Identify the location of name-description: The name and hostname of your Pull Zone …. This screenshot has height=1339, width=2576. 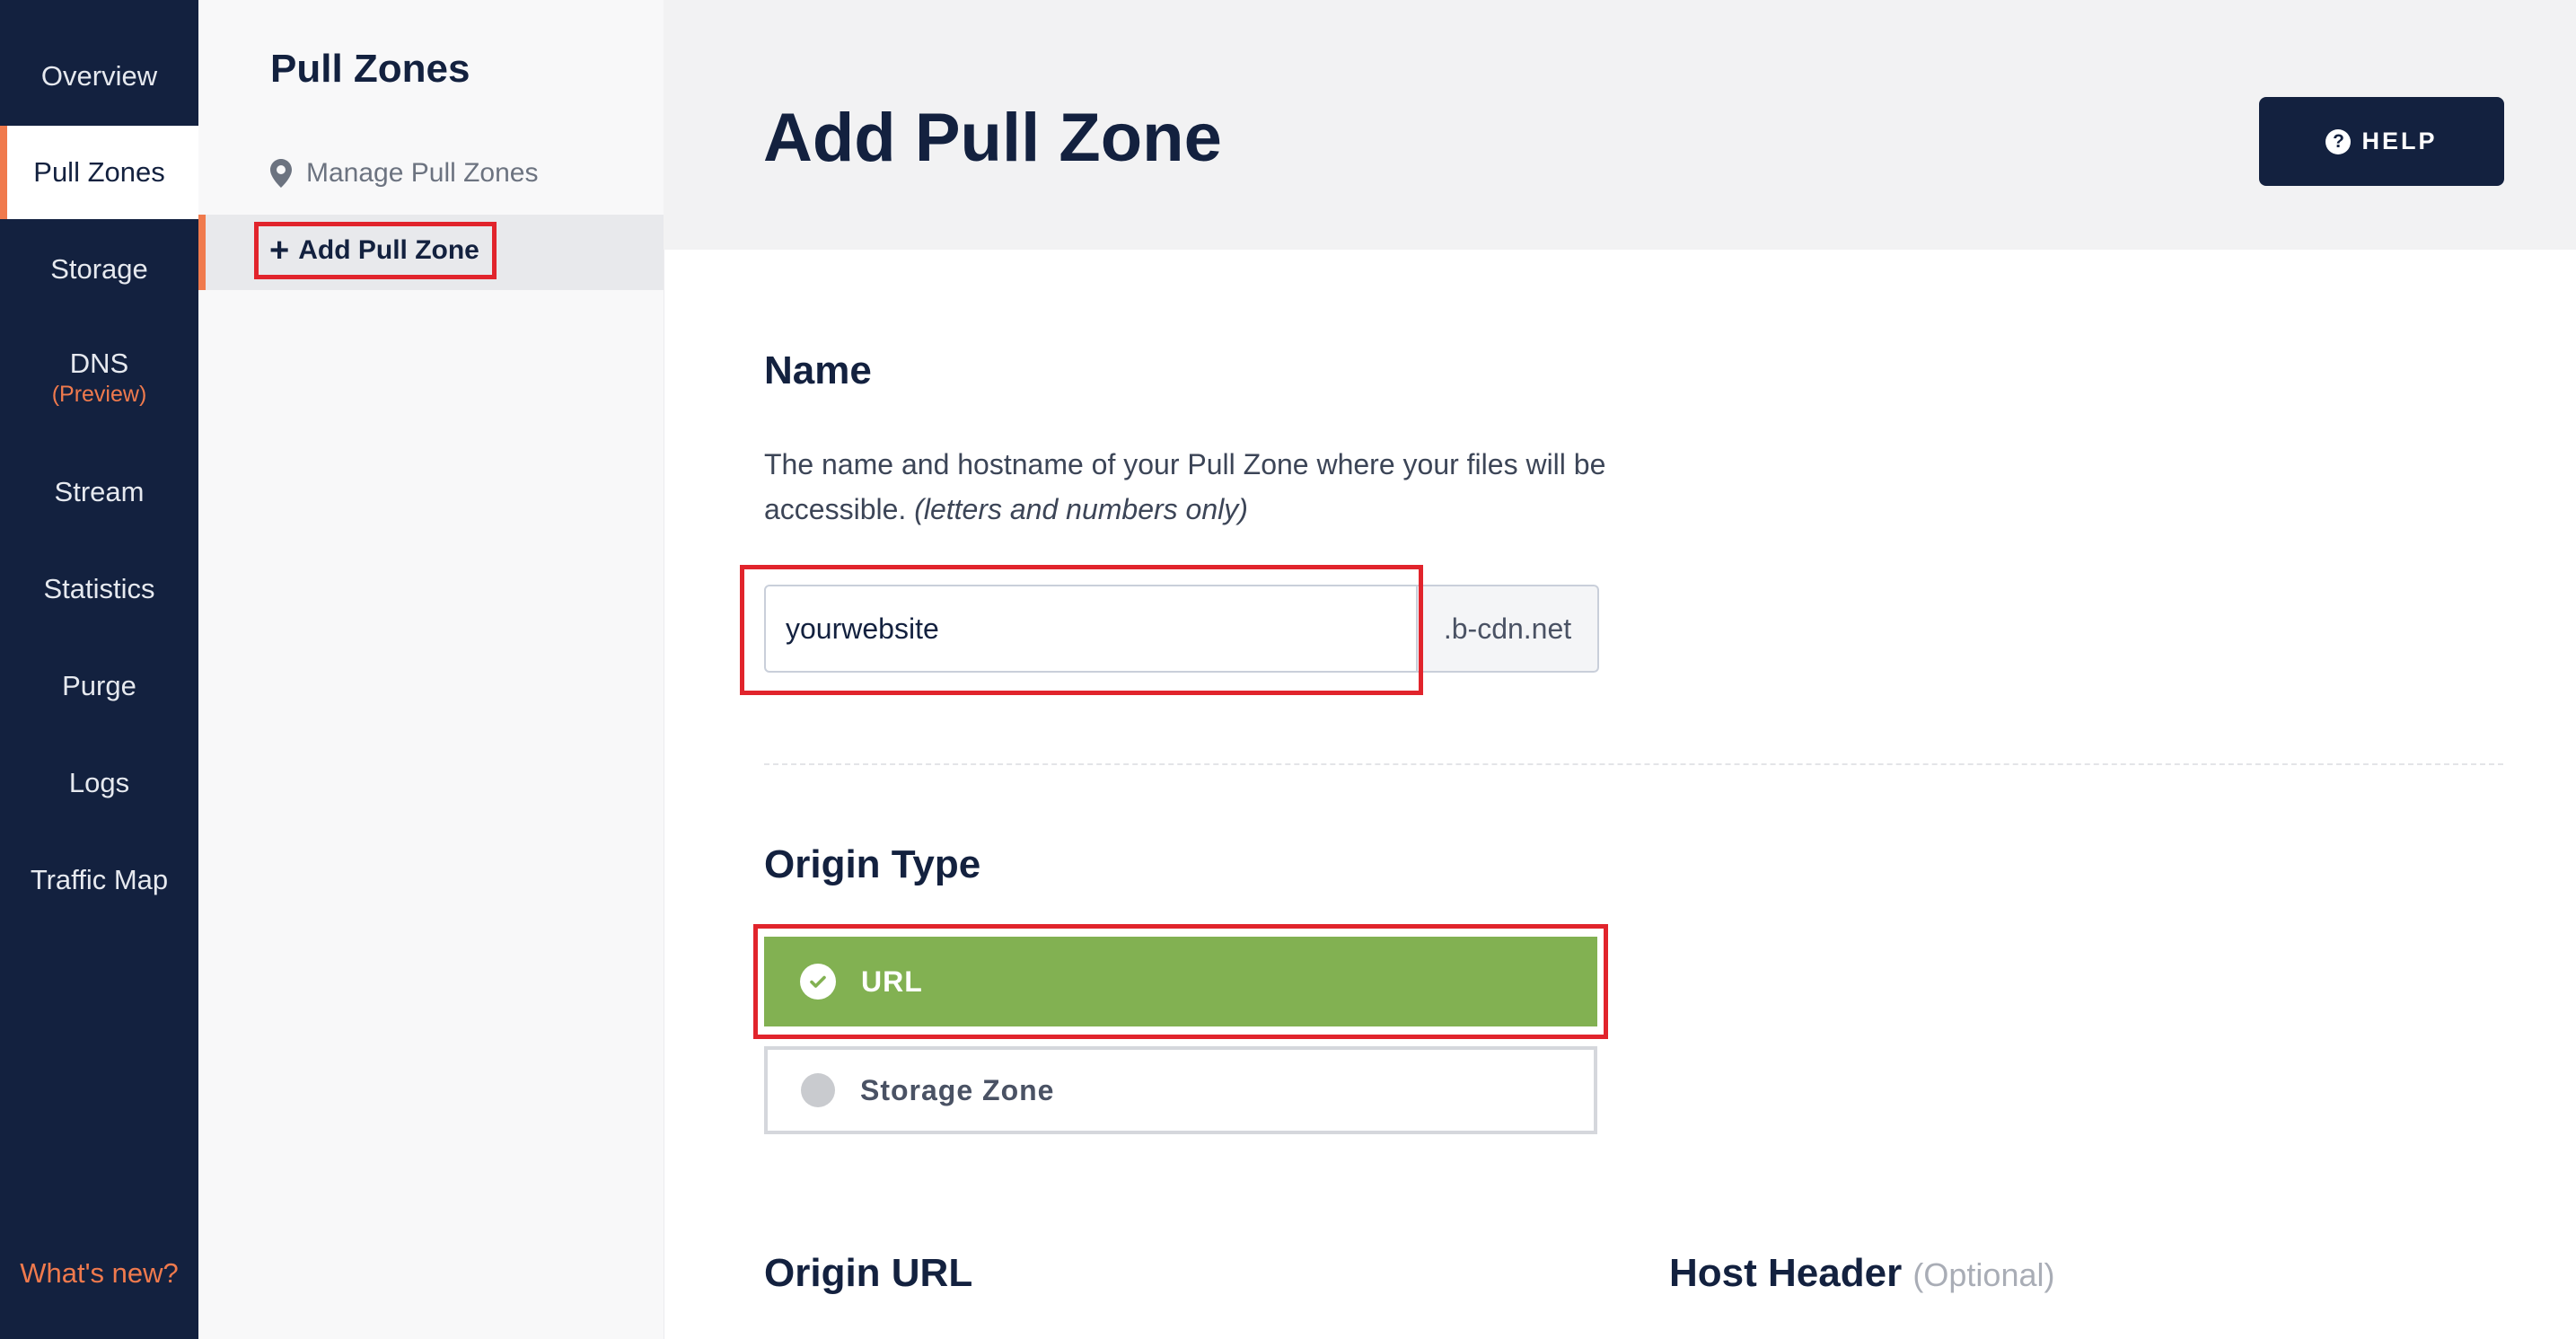
(1190, 487).